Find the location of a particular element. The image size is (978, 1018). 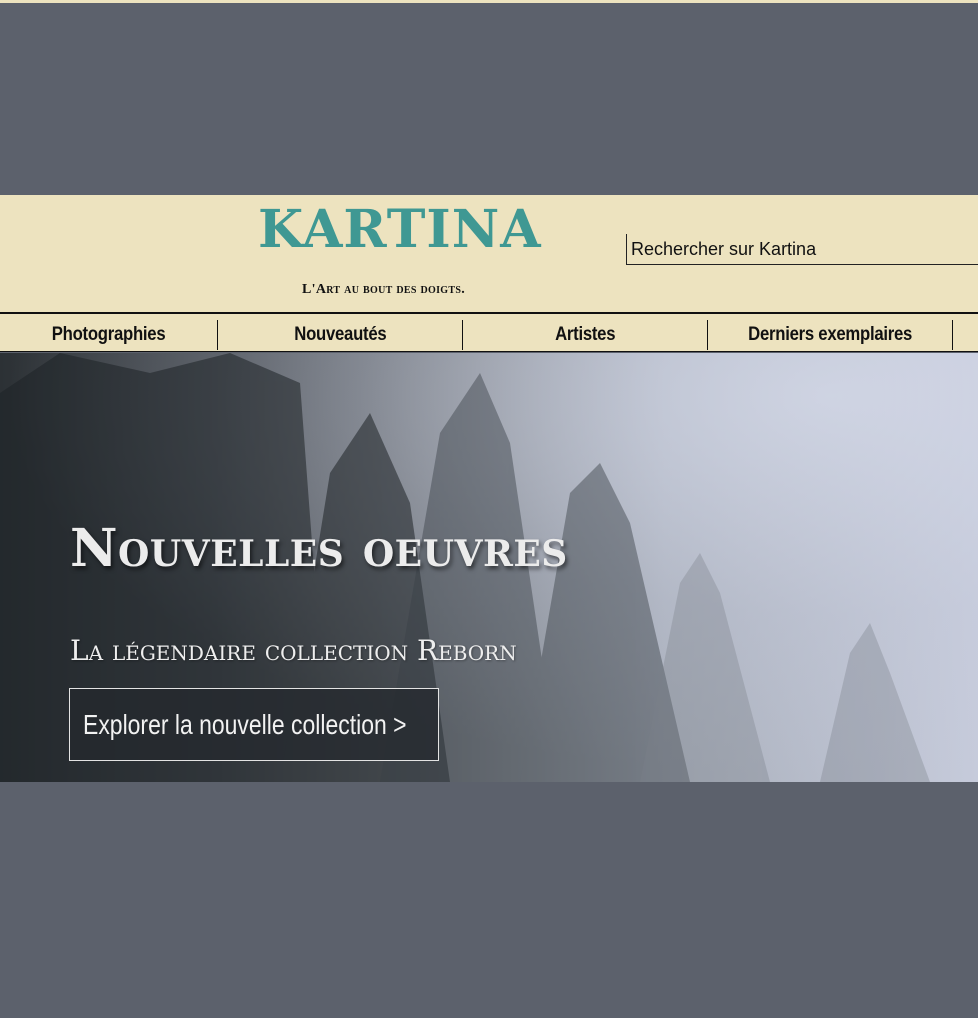

nav-item-artistes: Artistes is located at coordinates (585, 335).